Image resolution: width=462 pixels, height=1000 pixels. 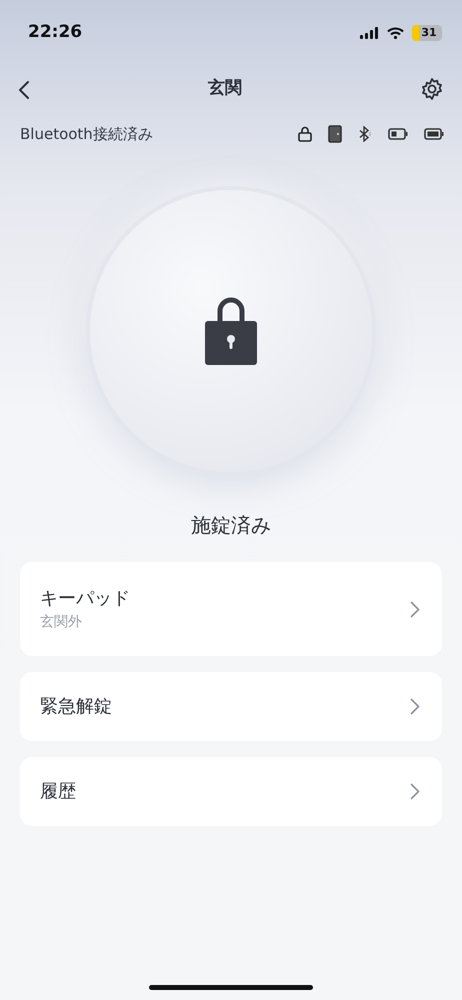 What do you see at coordinates (427, 33) in the screenshot?
I see `battery-icon: 31` at bounding box center [427, 33].